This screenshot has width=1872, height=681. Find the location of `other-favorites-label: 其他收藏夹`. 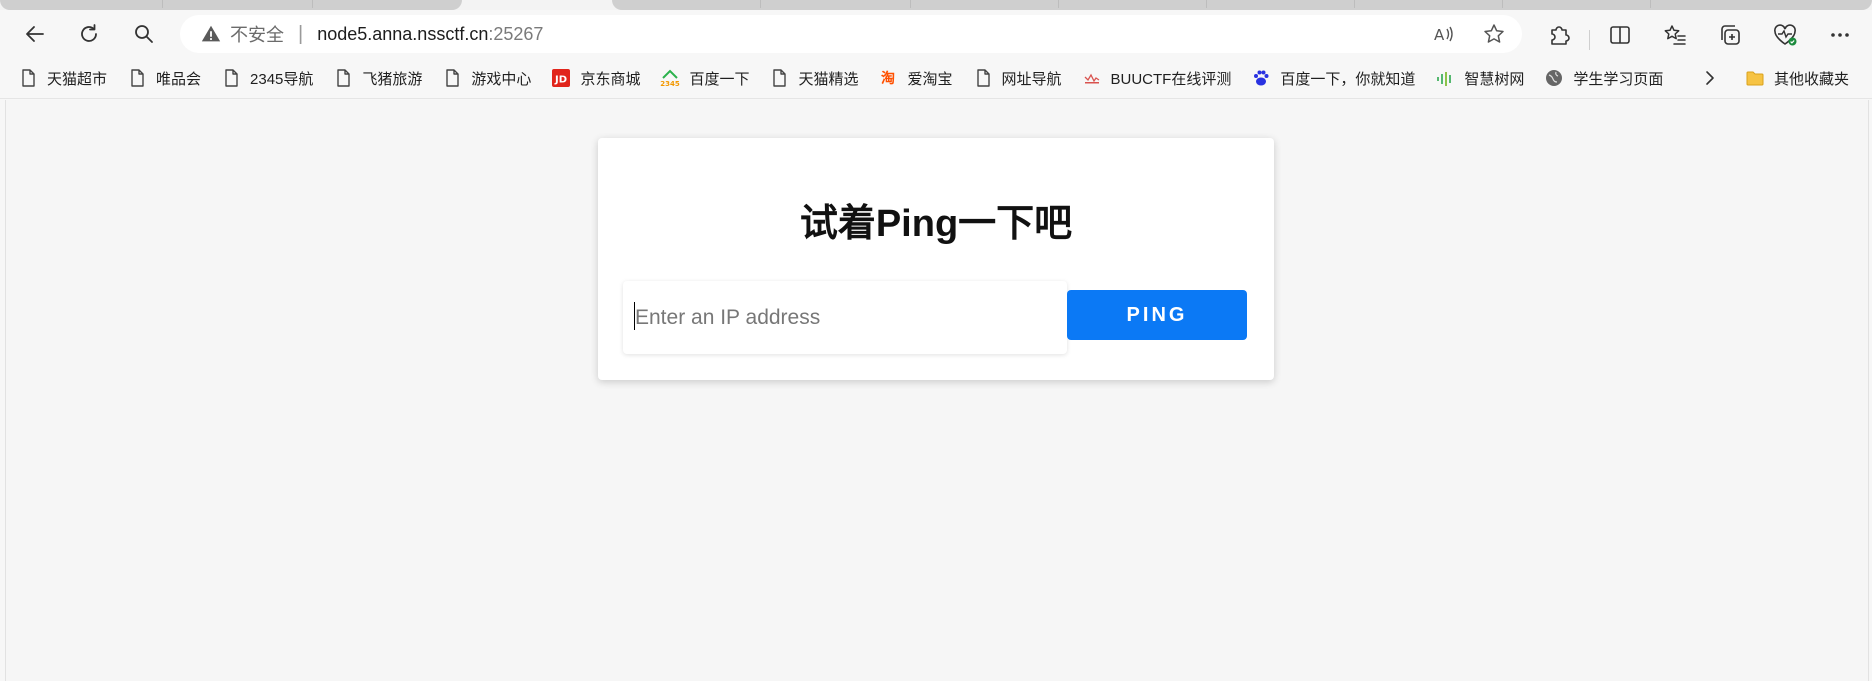

other-favorites-label: 其他收藏夹 is located at coordinates (1812, 79).